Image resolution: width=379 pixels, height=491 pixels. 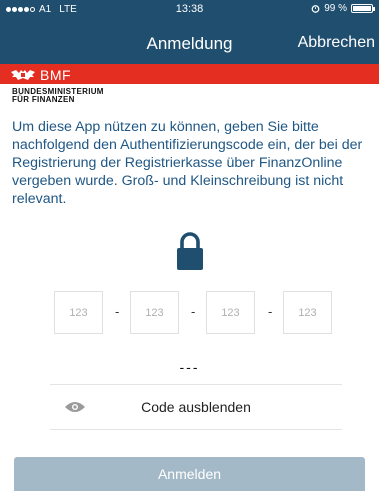 I want to click on code-field-1: 123, so click(x=78, y=312).